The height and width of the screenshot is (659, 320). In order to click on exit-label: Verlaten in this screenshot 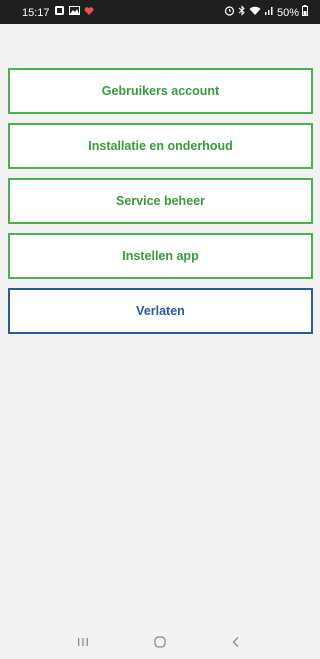, I will do `click(160, 311)`.